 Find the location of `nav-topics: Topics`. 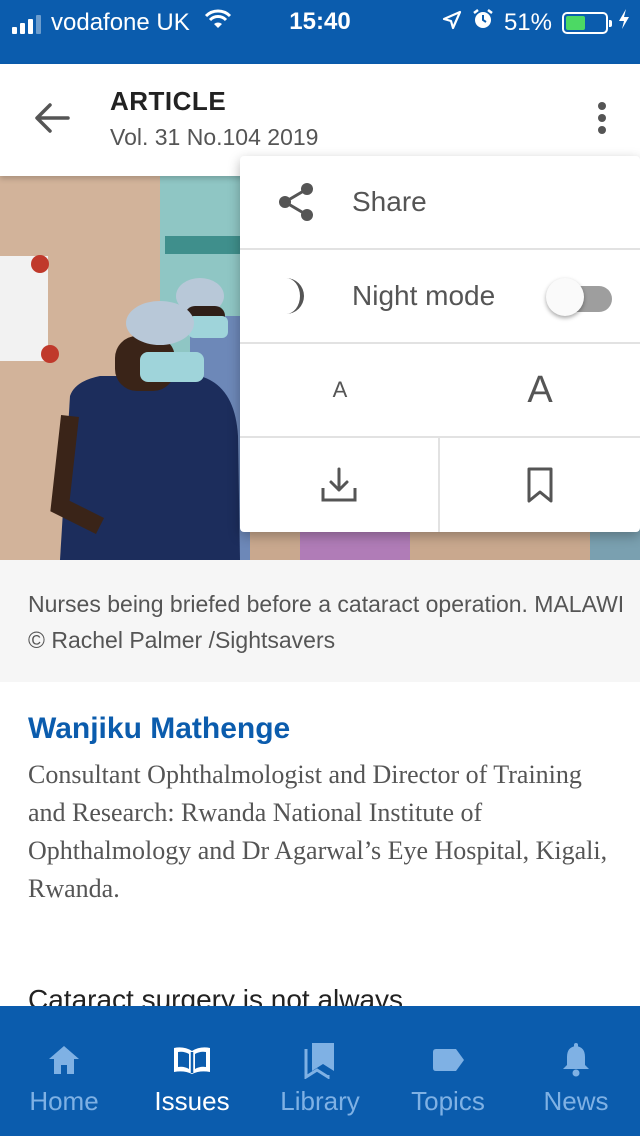

nav-topics: Topics is located at coordinates (448, 1071).